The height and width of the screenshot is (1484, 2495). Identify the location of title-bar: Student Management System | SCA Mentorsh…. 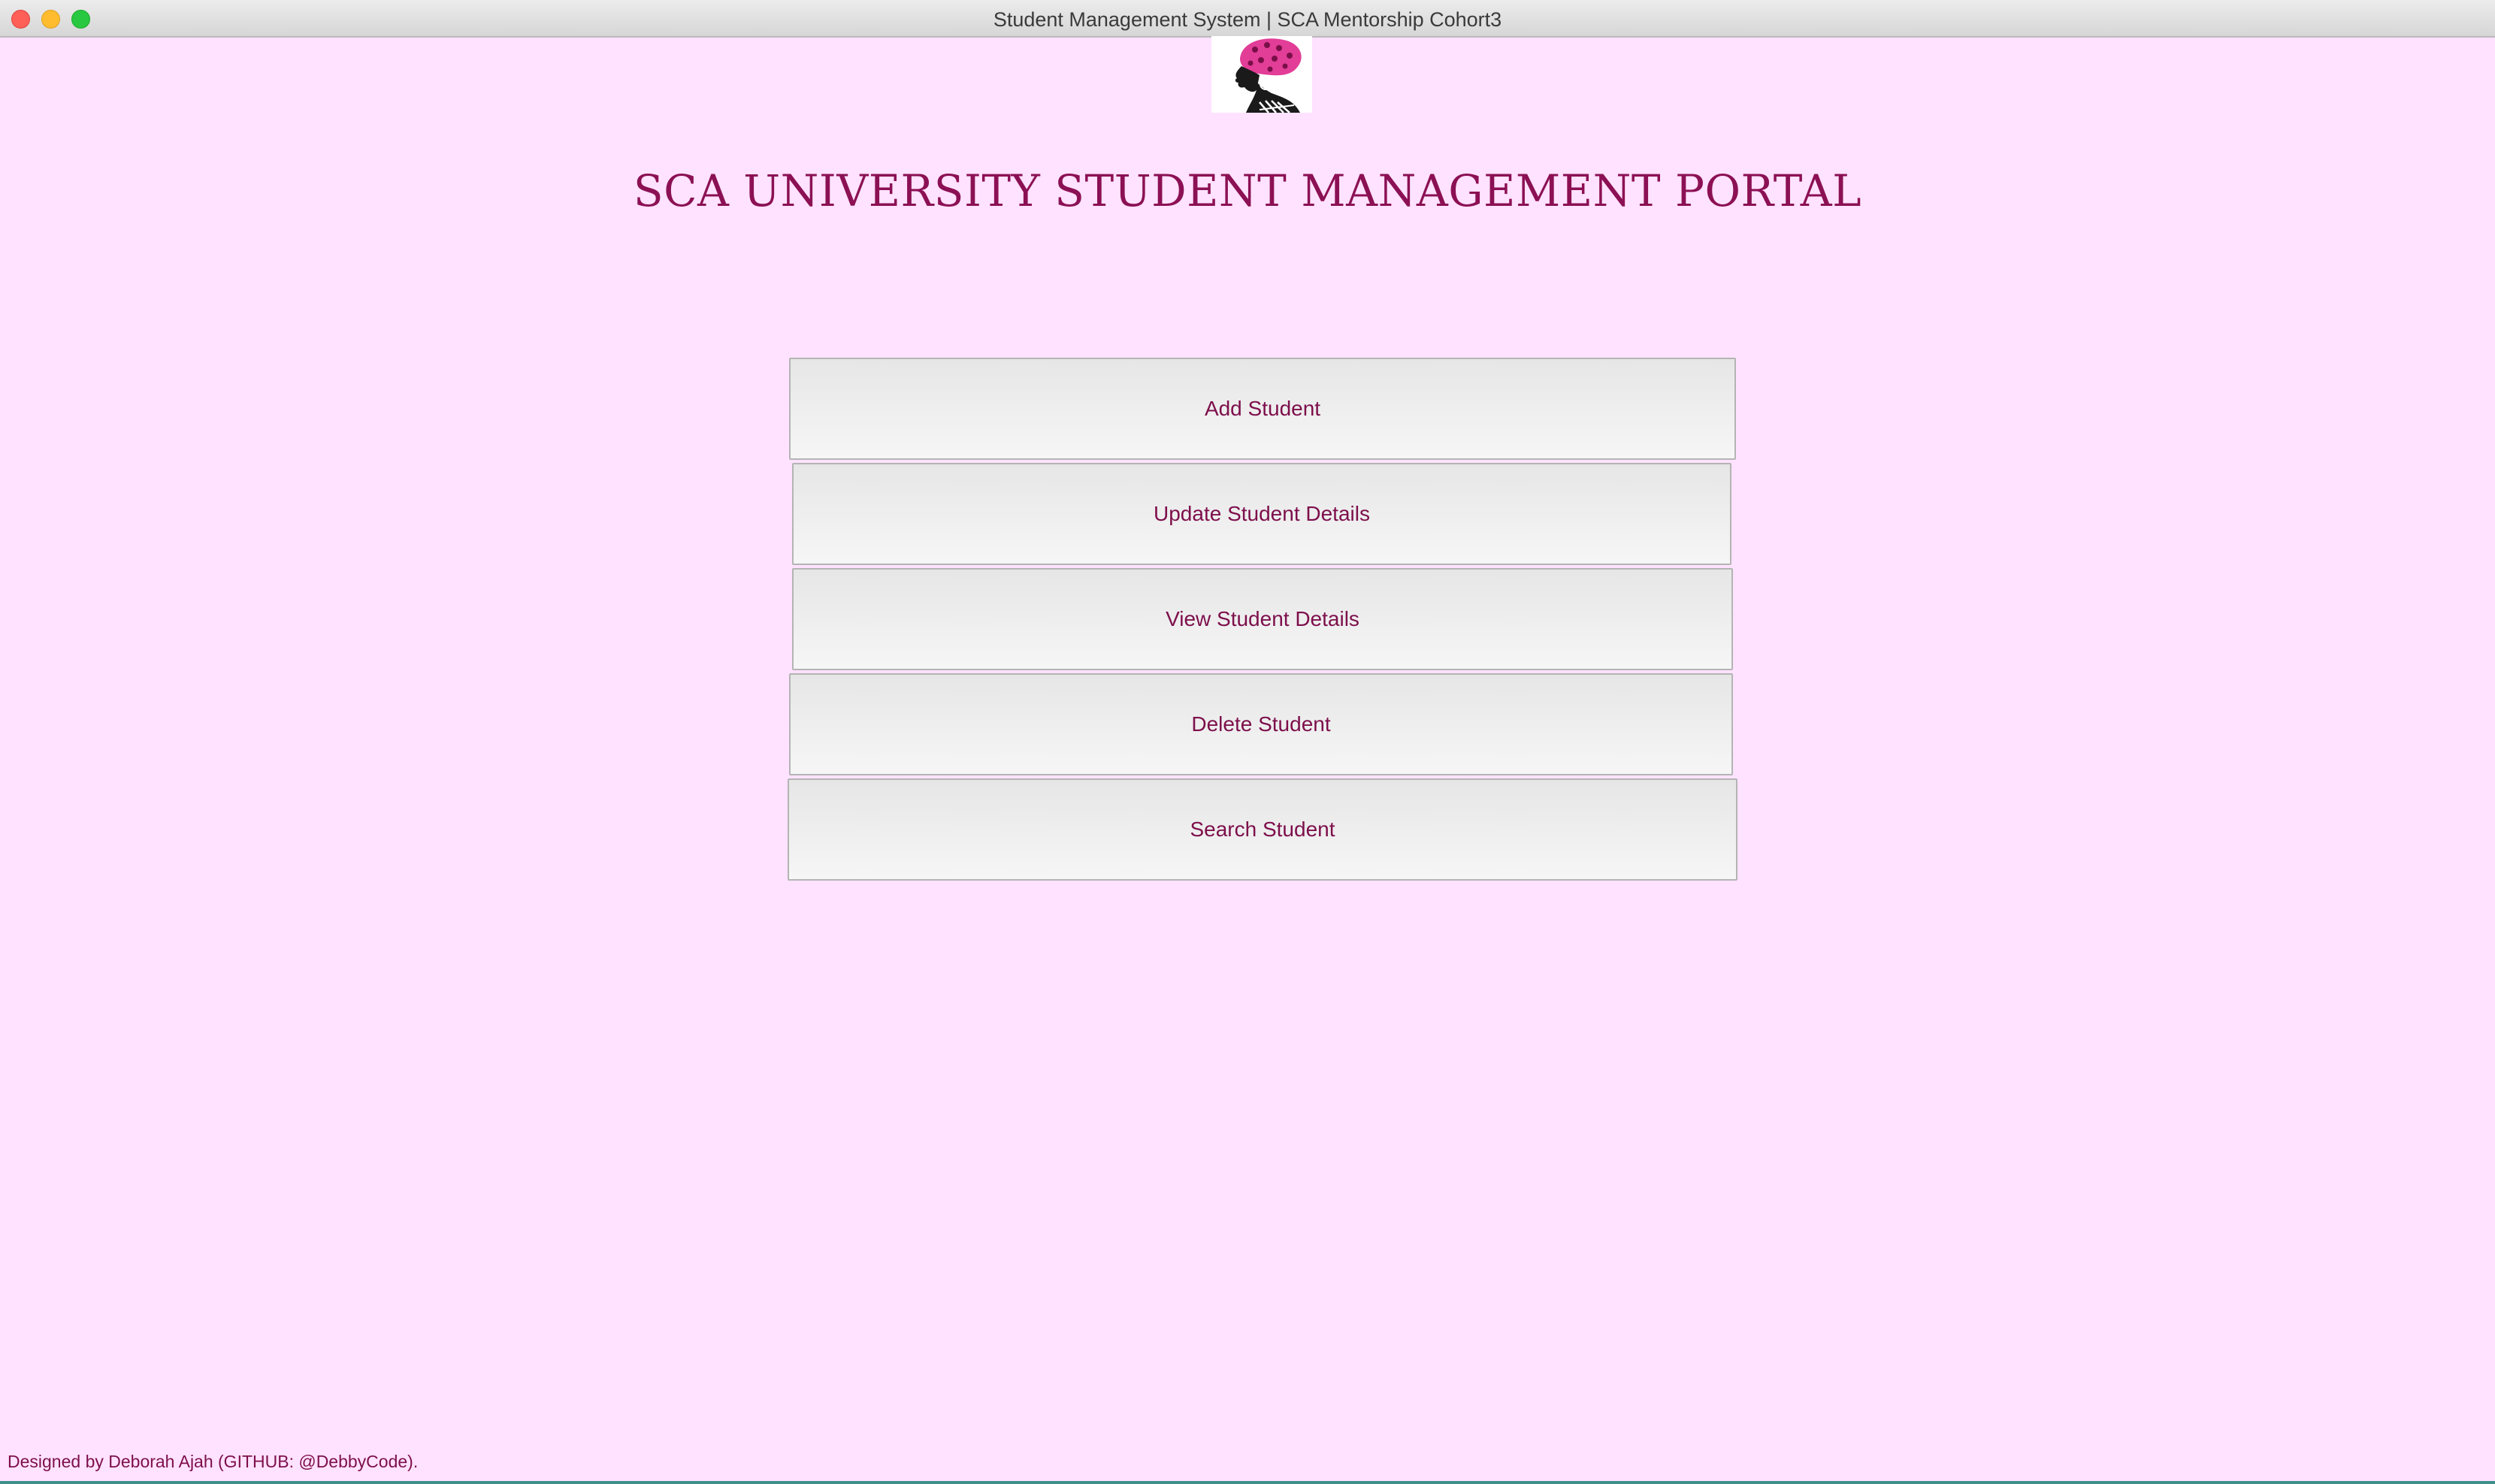
(1247, 19).